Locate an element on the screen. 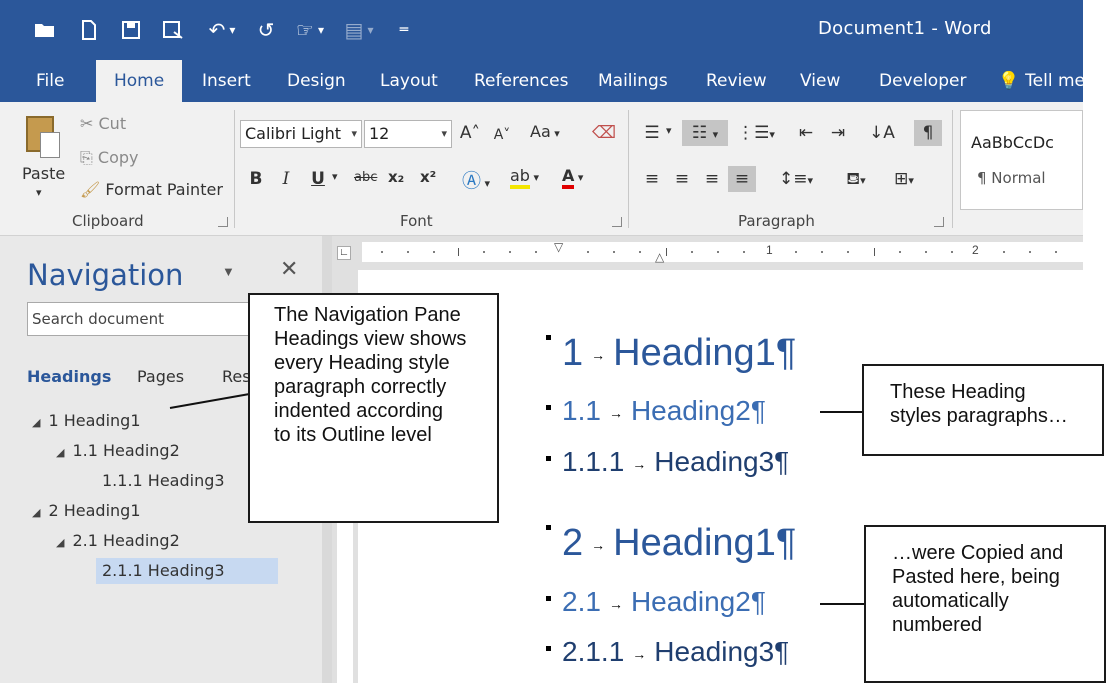 The image size is (1111, 683). bold-button: B is located at coordinates (256, 179).